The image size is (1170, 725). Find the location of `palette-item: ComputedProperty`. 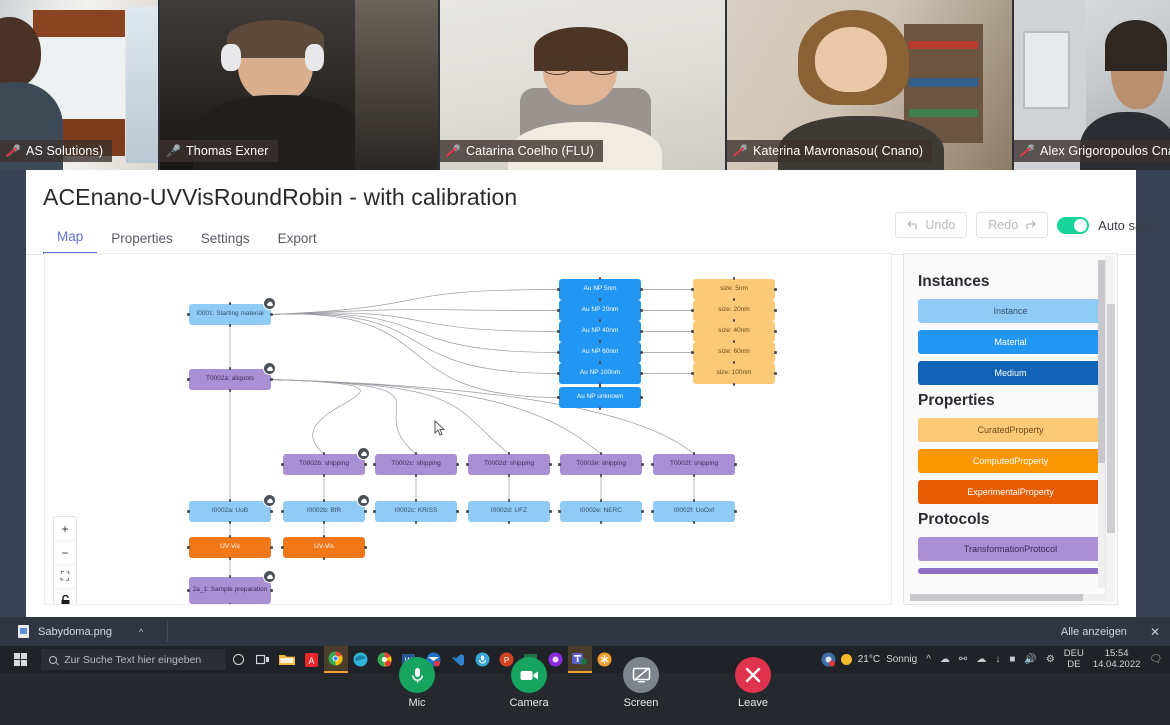

palette-item: ComputedProperty is located at coordinates (1010, 461).